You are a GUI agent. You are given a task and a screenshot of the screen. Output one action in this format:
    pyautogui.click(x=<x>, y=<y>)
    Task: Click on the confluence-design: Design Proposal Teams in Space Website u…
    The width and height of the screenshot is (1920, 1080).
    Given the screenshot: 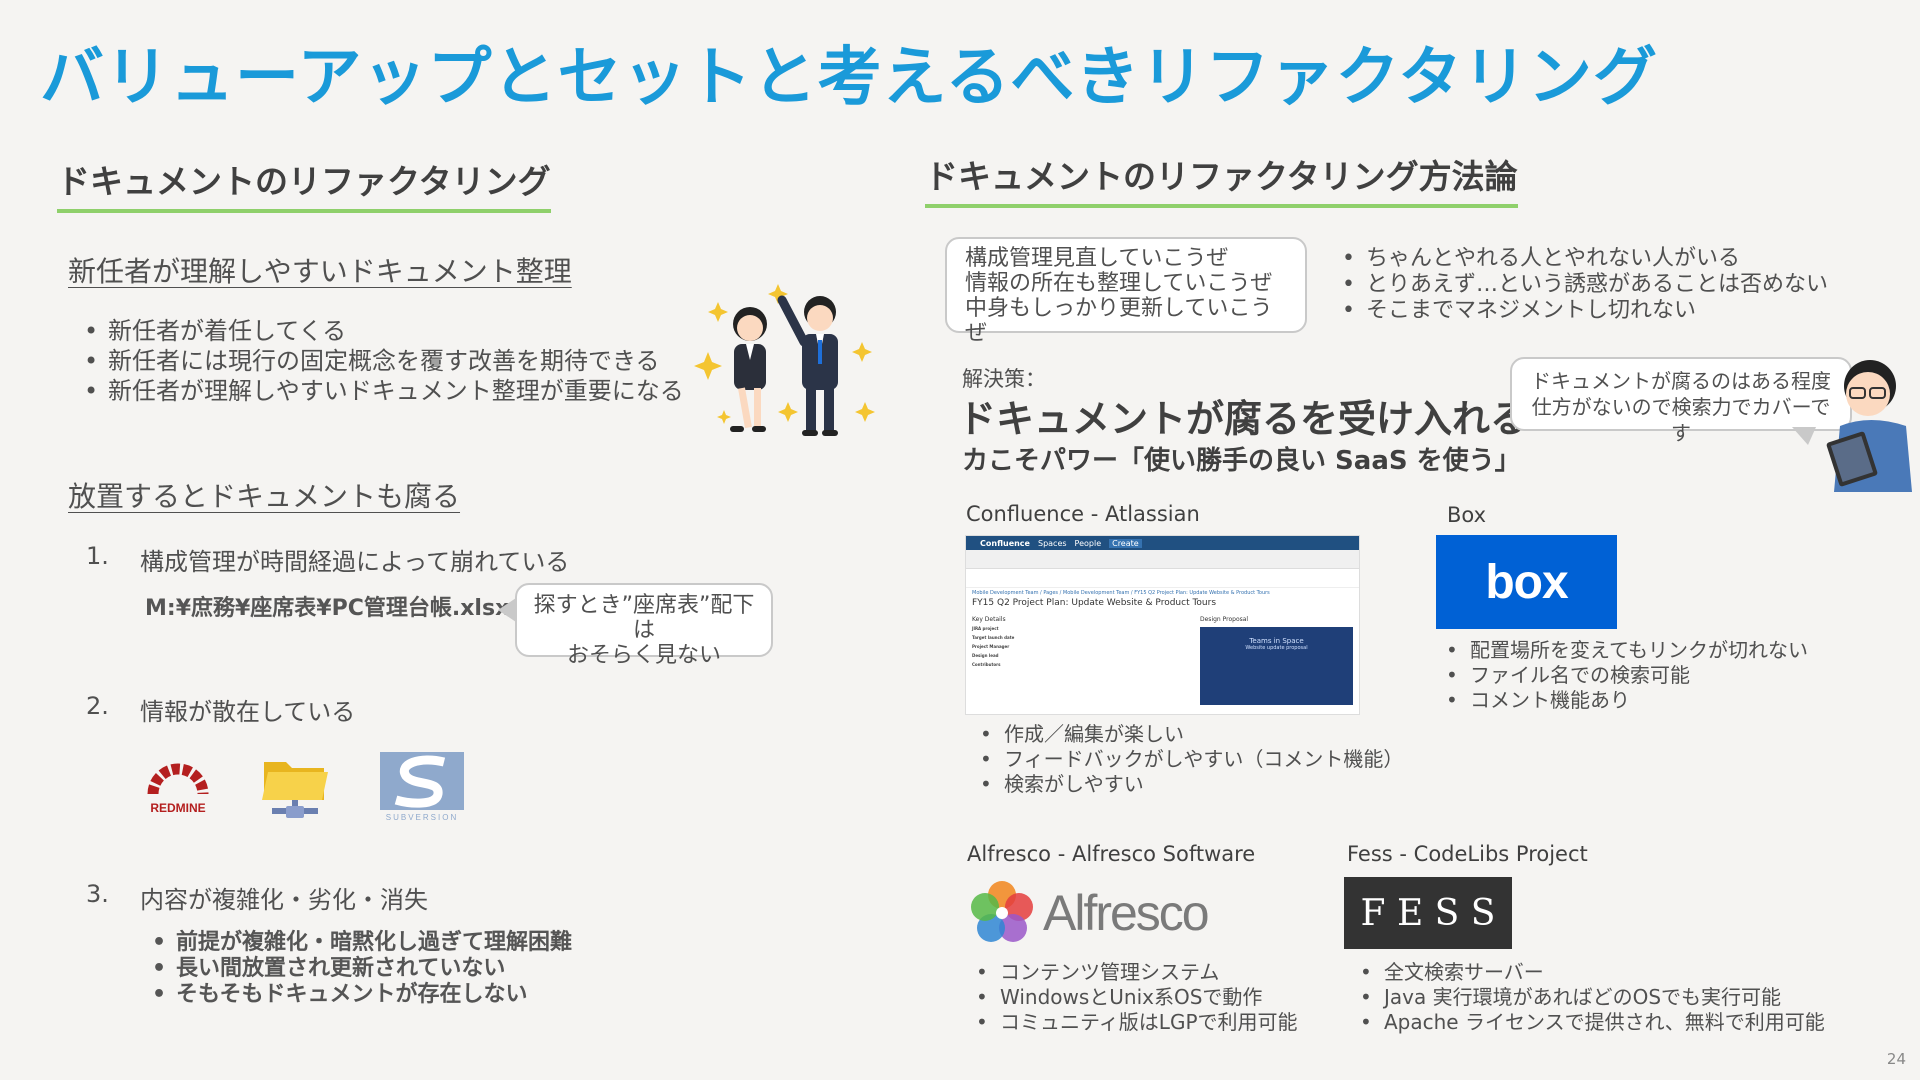 What is the action you would take?
    pyautogui.click(x=1276, y=660)
    